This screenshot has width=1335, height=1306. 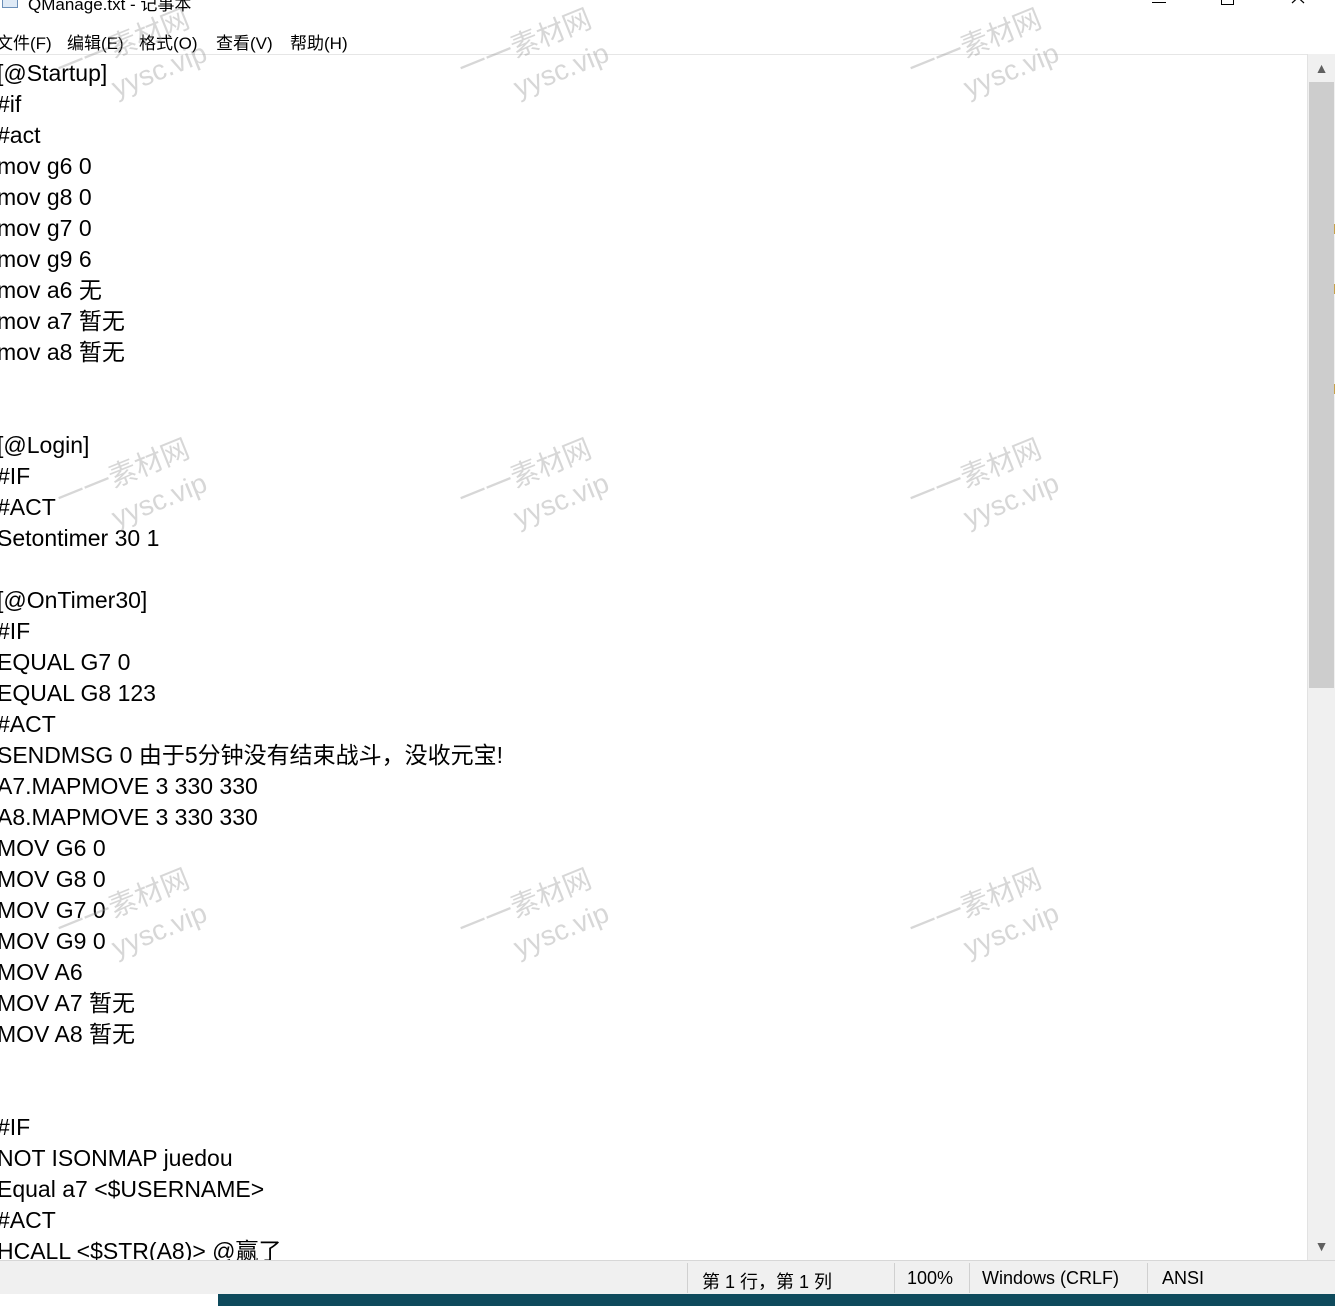 What do you see at coordinates (53, 941) in the screenshot?
I see `text-line: MOV G9 0` at bounding box center [53, 941].